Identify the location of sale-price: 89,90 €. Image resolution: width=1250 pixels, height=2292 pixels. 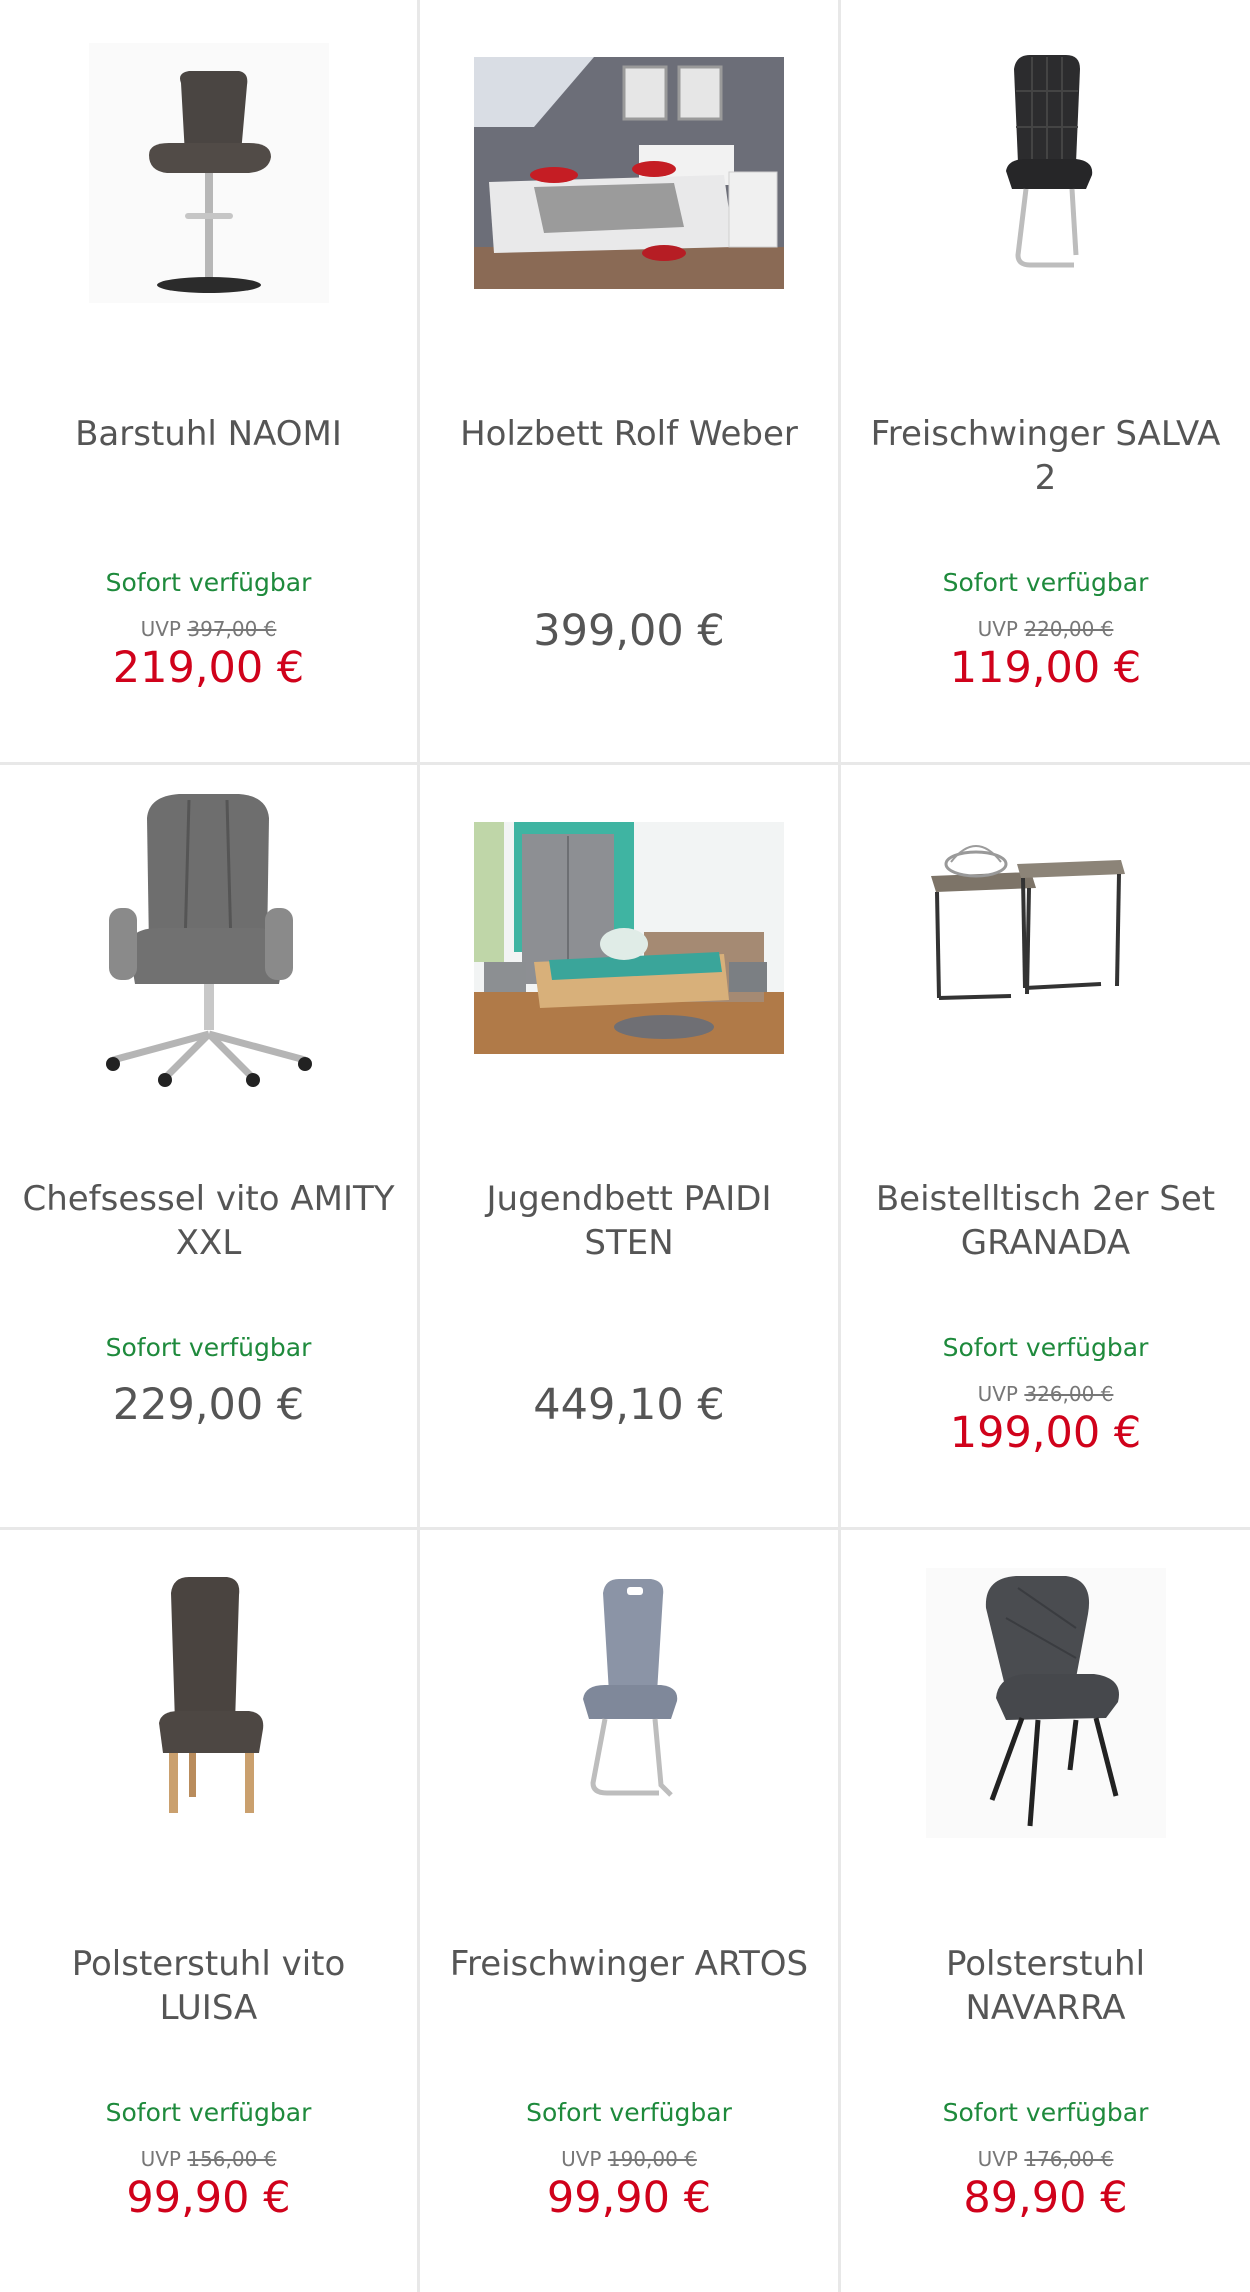
(1045, 2198).